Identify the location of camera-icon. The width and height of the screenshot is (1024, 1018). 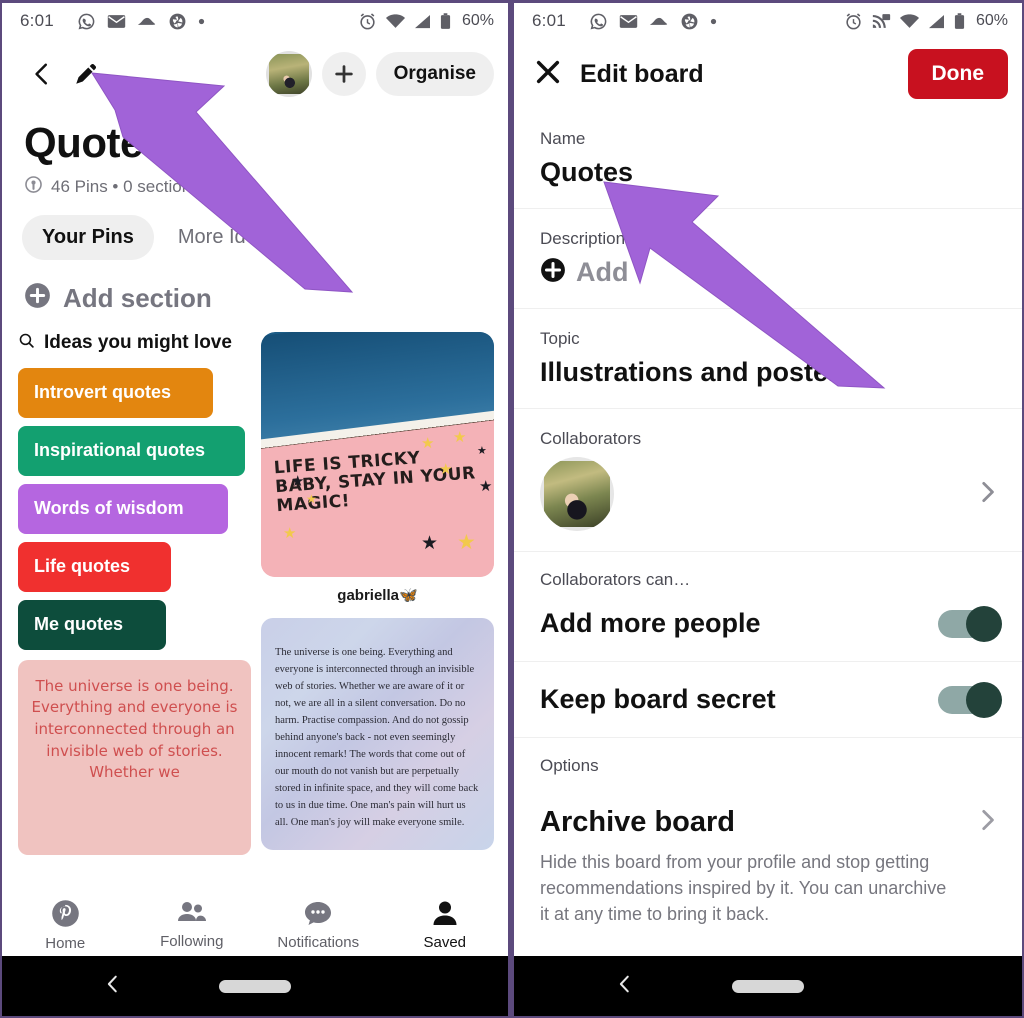
(689, 21).